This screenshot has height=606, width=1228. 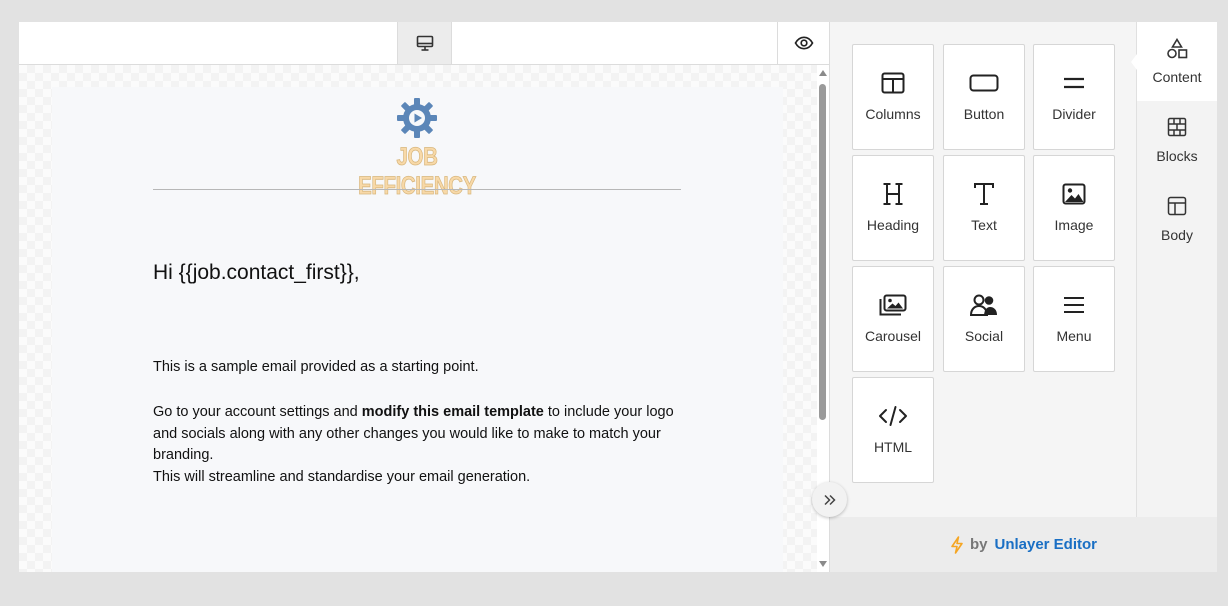 What do you see at coordinates (983, 305) in the screenshot?
I see `social-icon` at bounding box center [983, 305].